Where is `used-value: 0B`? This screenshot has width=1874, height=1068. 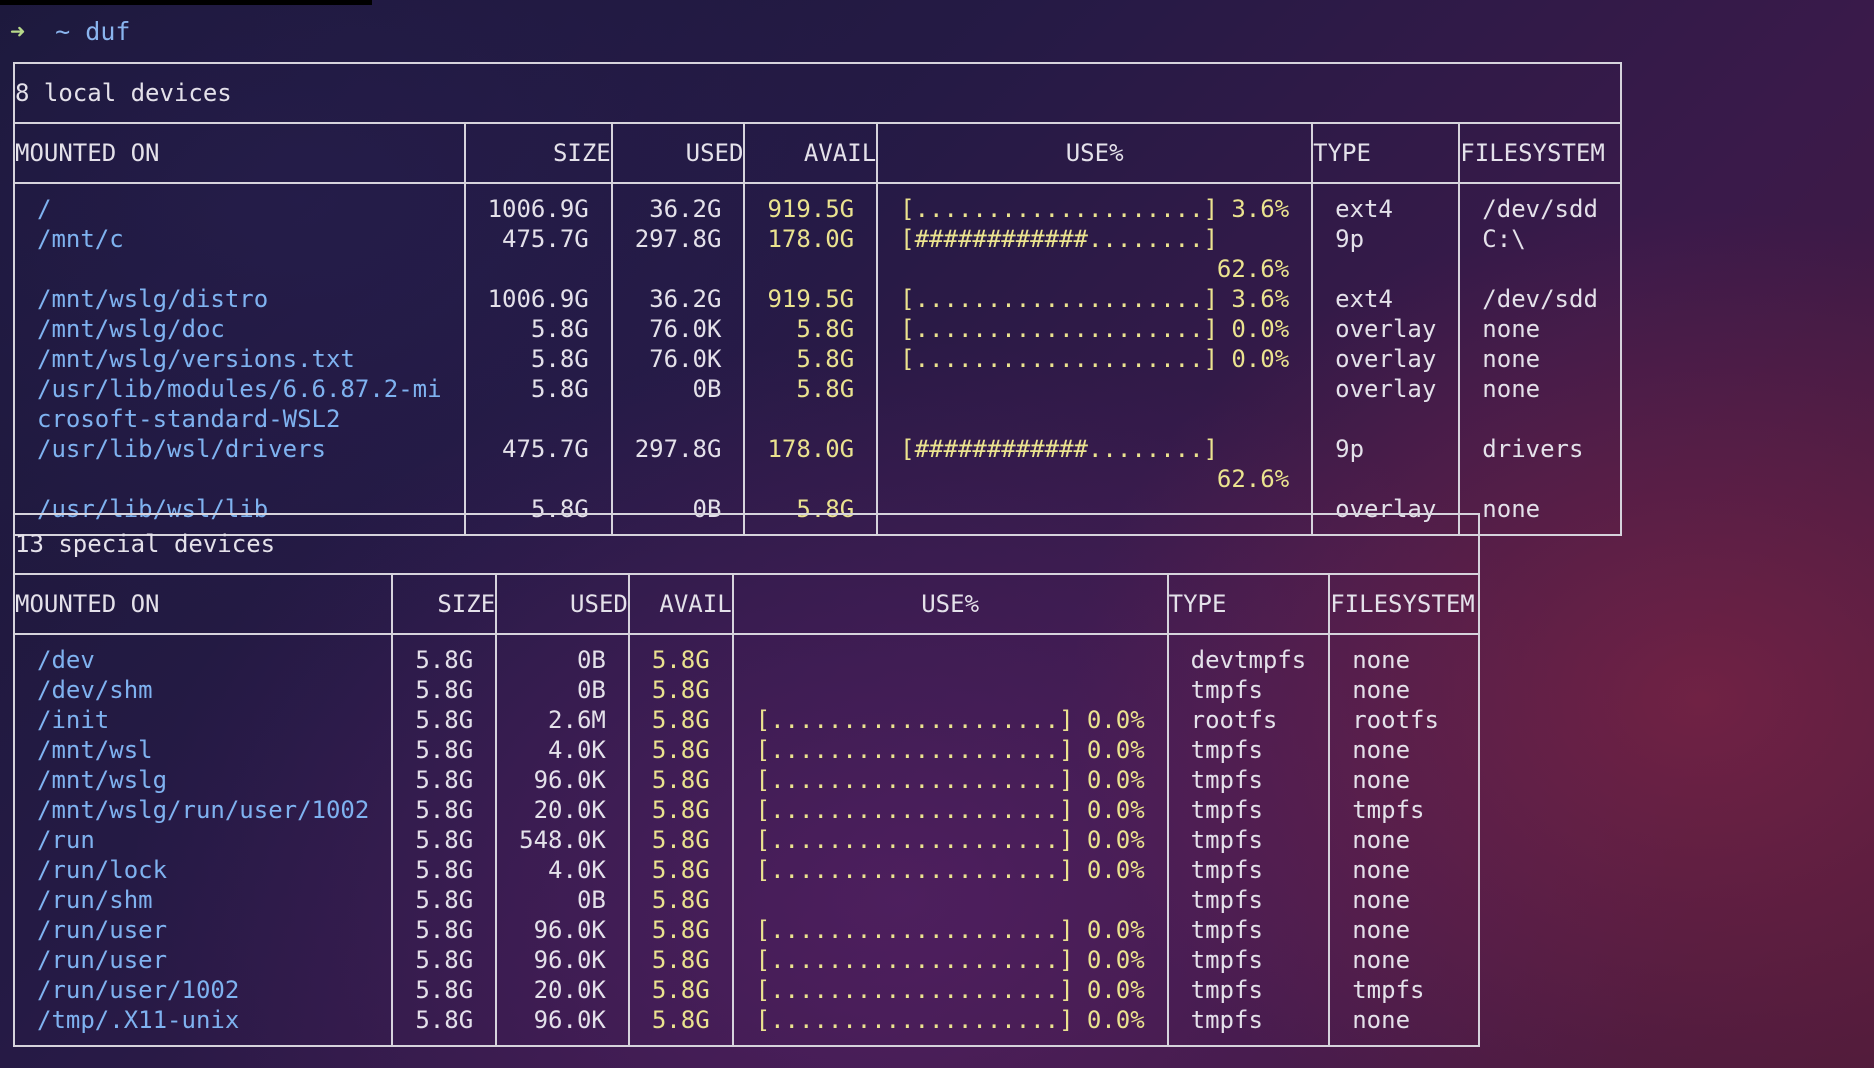 used-value: 0B is located at coordinates (562, 660).